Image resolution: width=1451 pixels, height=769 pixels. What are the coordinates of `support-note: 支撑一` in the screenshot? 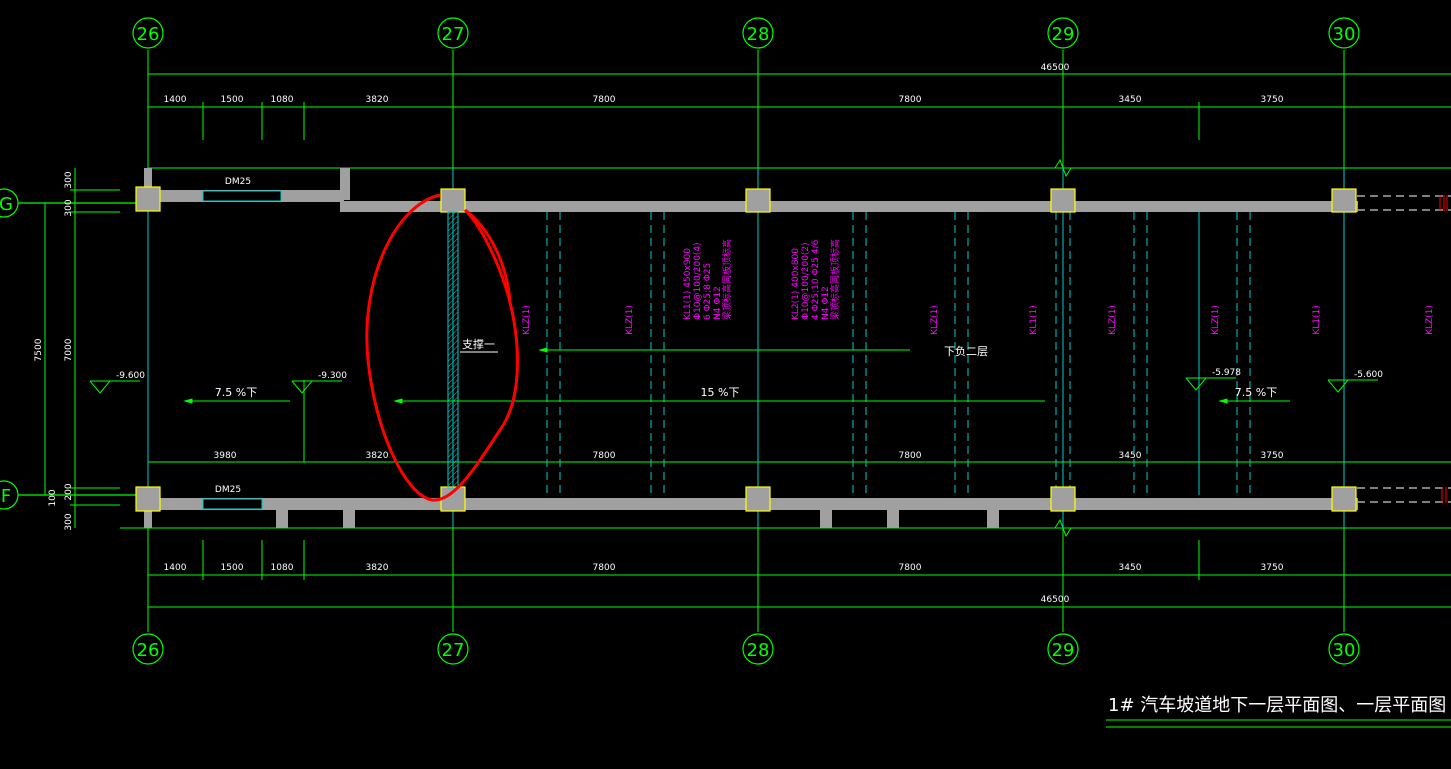 It's located at (478, 344).